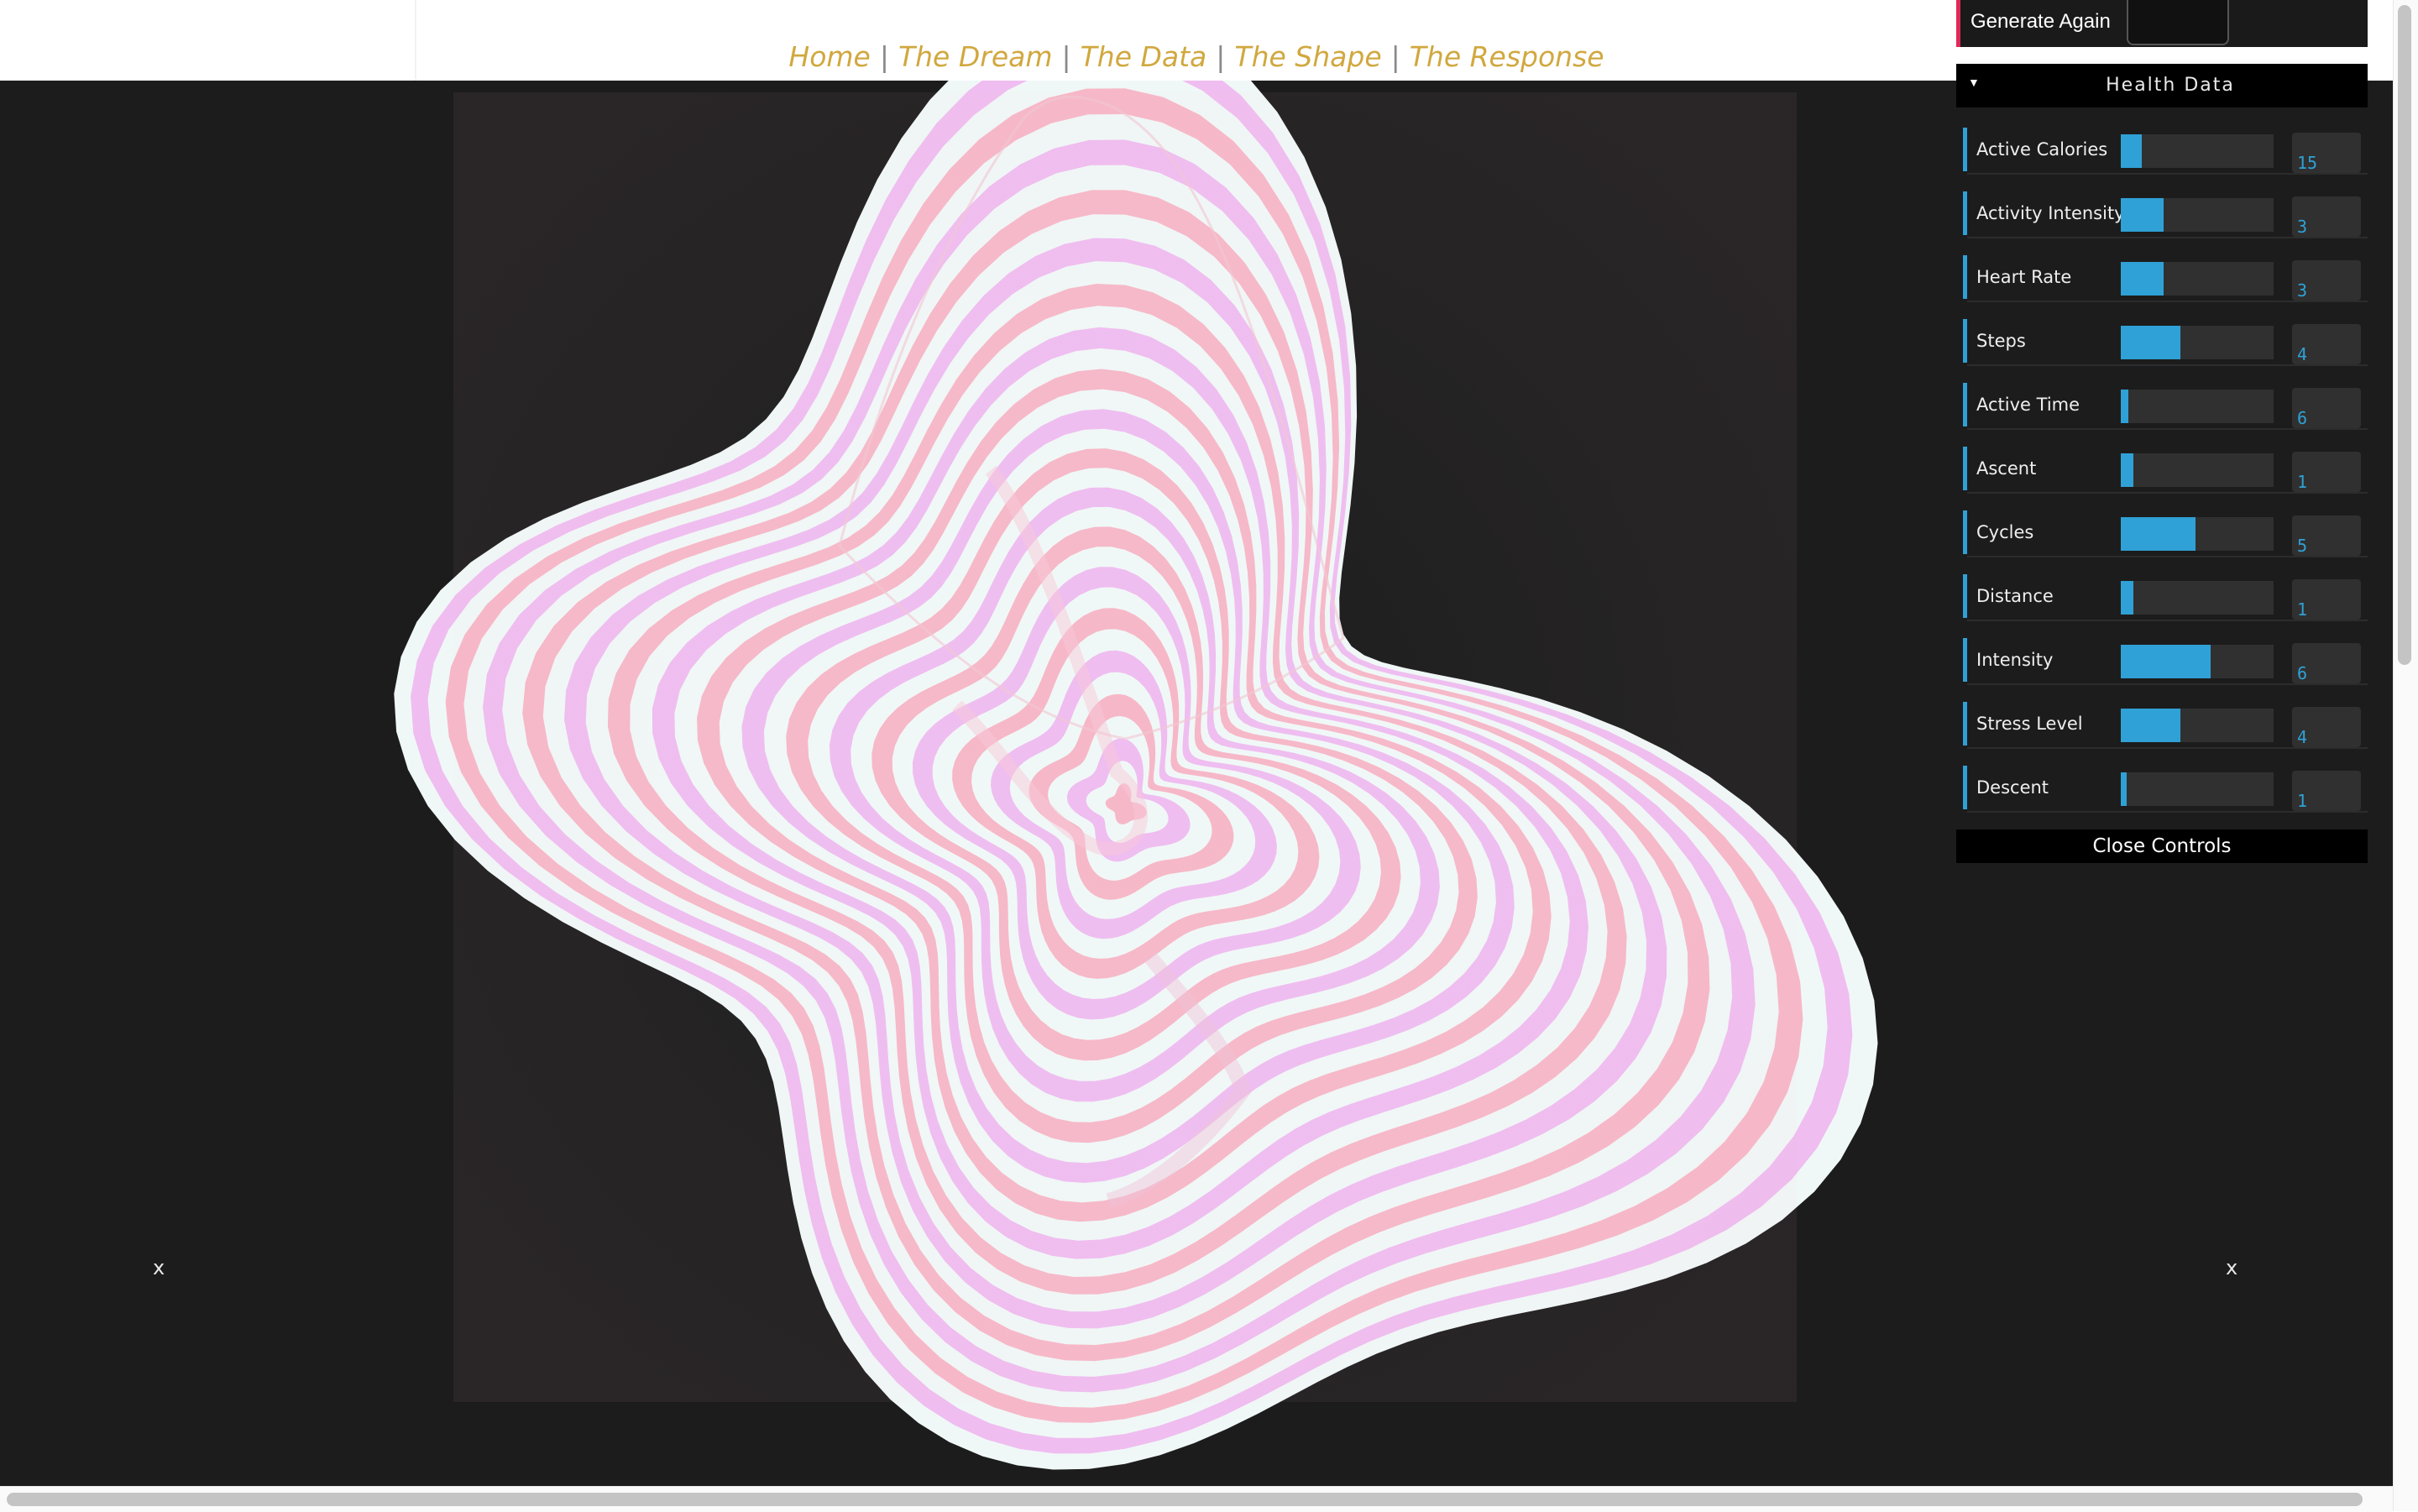 The image size is (2418, 1512). I want to click on control-row: Heart Rate 3, so click(2165, 275).